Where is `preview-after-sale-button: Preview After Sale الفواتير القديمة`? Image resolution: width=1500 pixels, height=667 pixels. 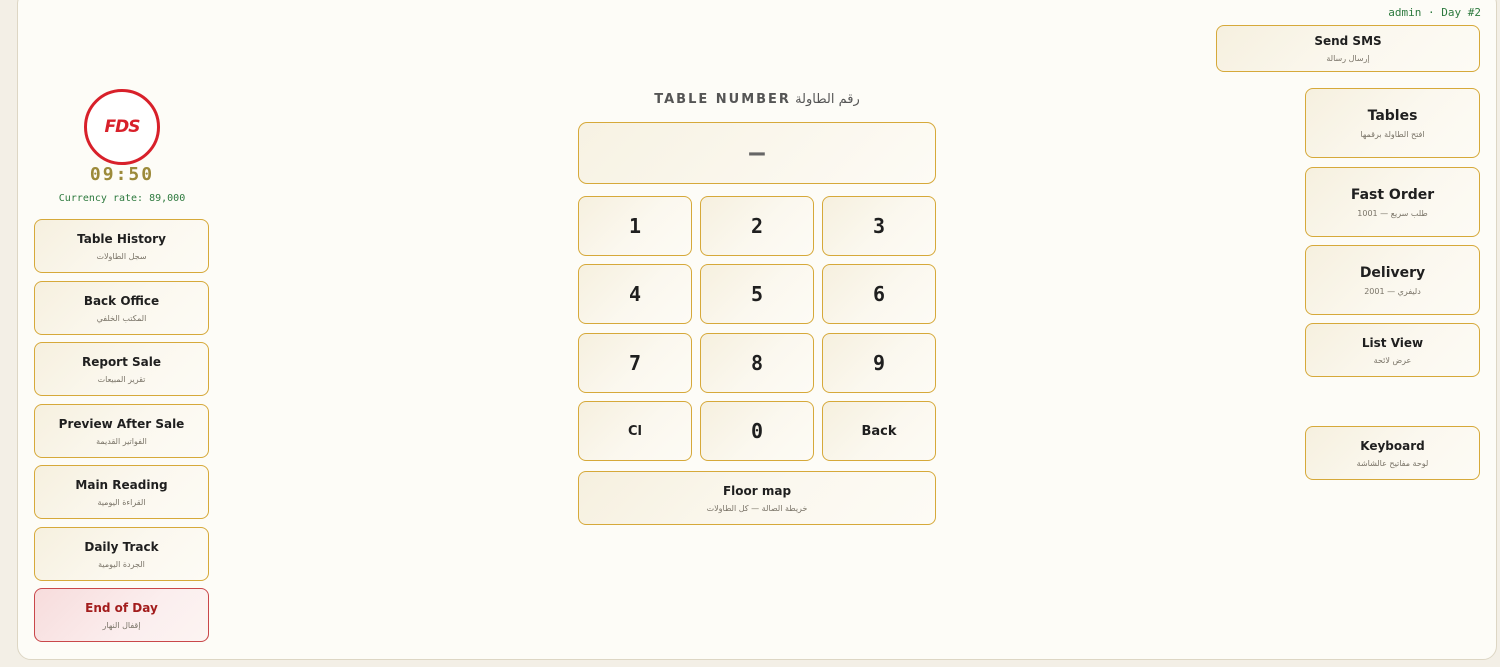 preview-after-sale-button: Preview After Sale الفواتير القديمة is located at coordinates (121, 431).